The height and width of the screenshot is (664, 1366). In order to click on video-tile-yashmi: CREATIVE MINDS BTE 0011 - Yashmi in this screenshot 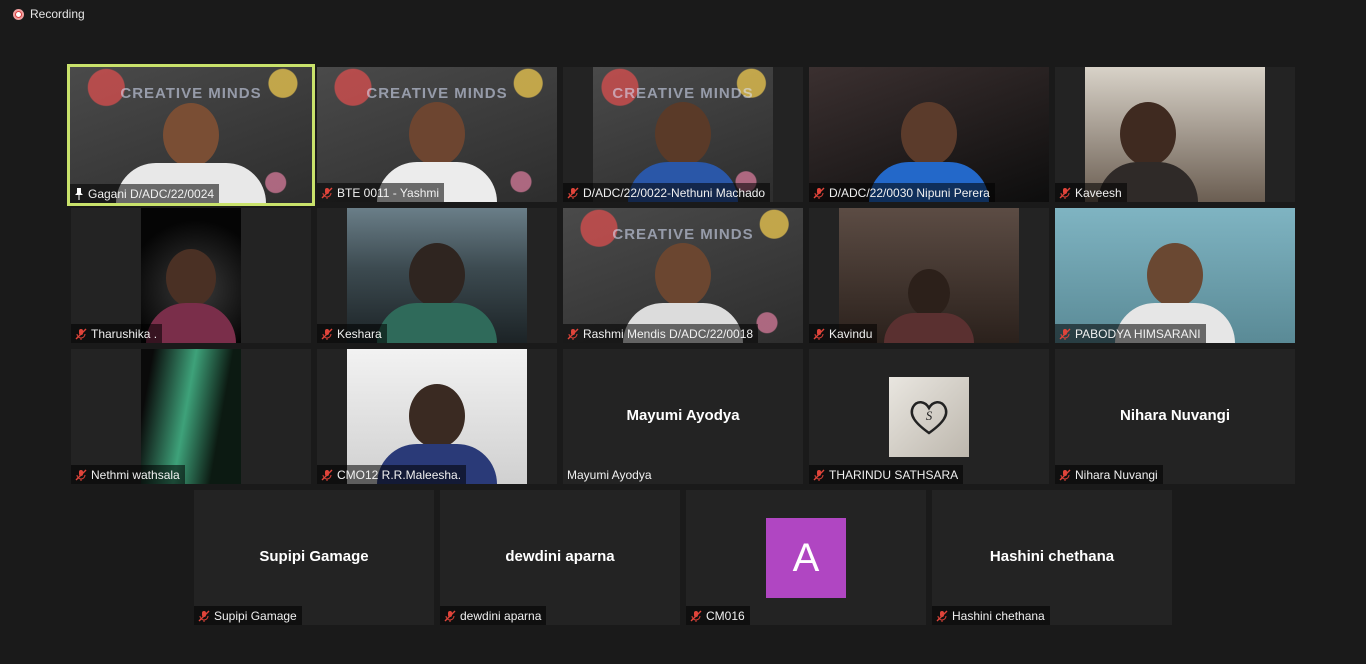, I will do `click(437, 134)`.